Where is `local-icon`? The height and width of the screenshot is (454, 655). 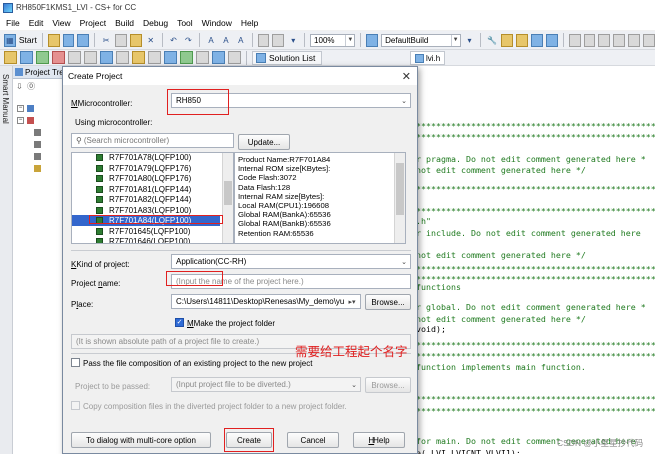 local-icon is located at coordinates (202, 57).